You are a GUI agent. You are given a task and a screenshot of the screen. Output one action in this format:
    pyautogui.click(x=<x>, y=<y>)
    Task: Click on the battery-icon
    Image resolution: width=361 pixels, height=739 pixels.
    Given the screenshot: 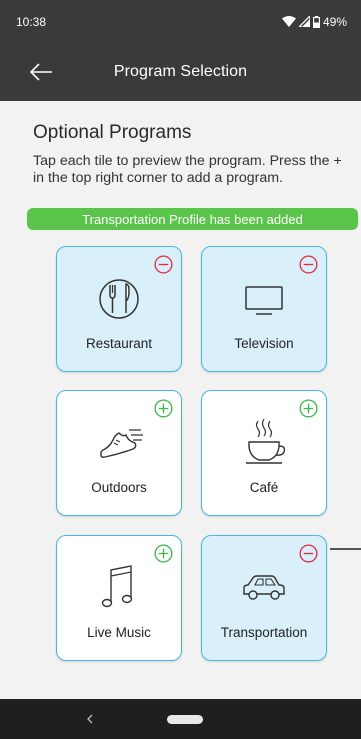 What is the action you would take?
    pyautogui.click(x=316, y=21)
    